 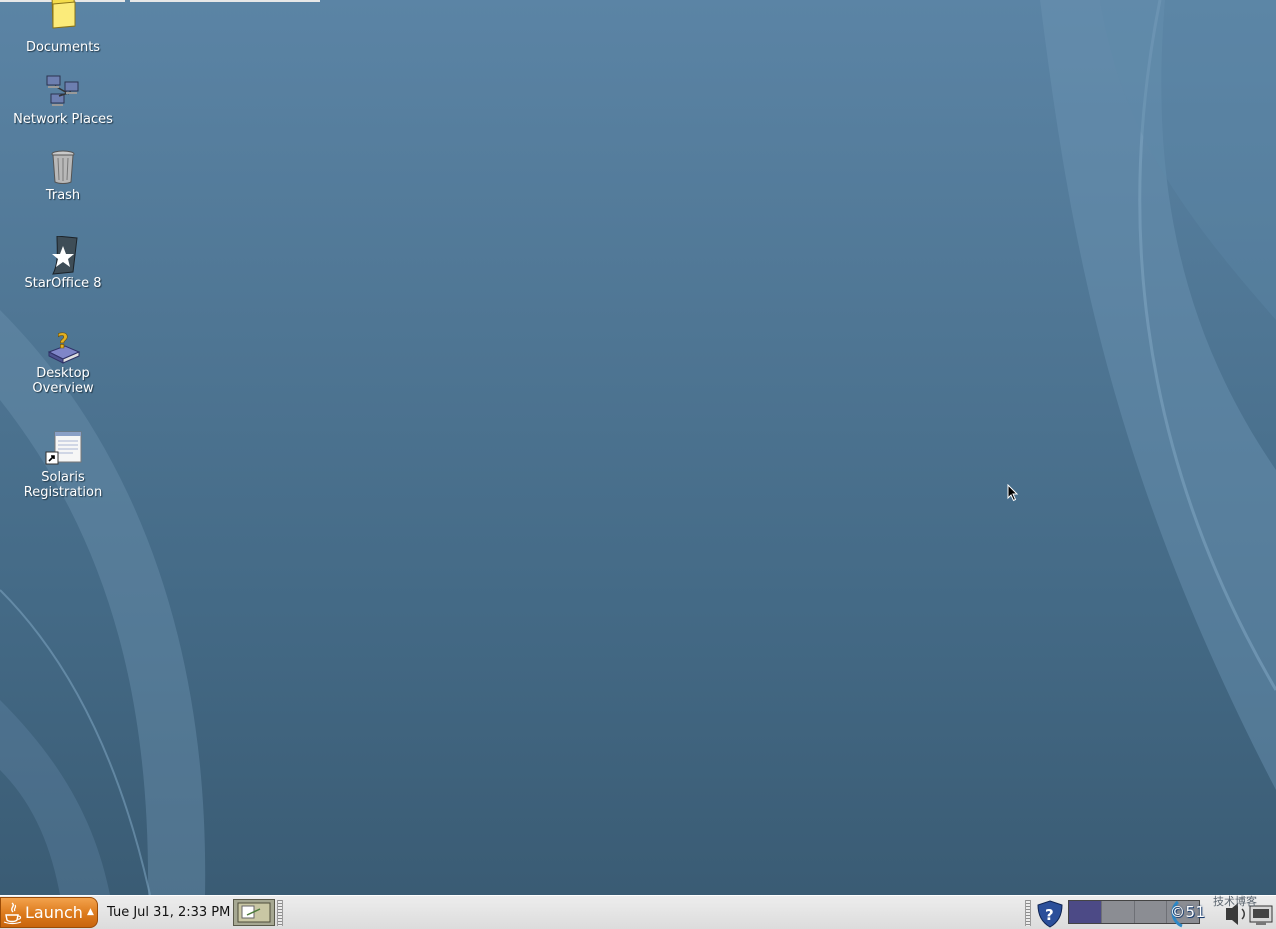 I want to click on desktop-icon-label: Documents, so click(x=63, y=47).